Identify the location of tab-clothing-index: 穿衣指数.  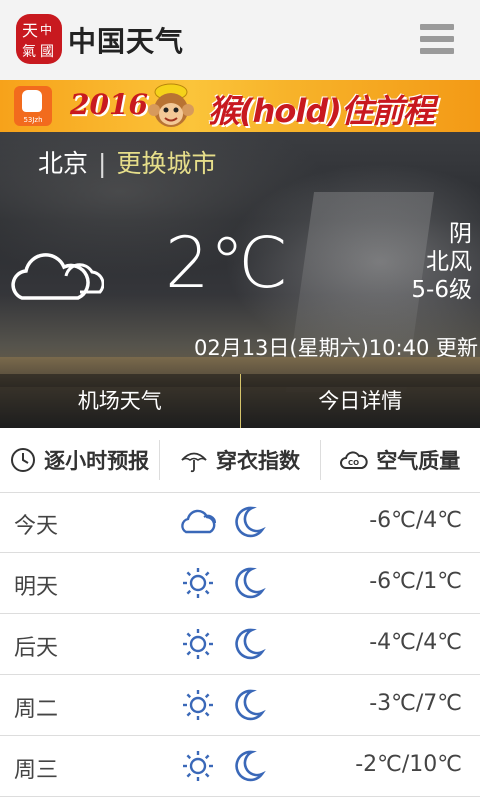
(239, 460).